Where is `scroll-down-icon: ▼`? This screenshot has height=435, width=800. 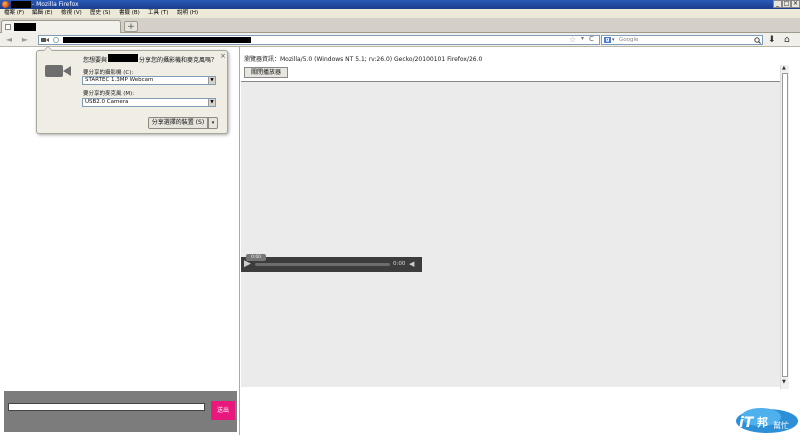
scroll-down-icon: ▼ is located at coordinates (784, 382).